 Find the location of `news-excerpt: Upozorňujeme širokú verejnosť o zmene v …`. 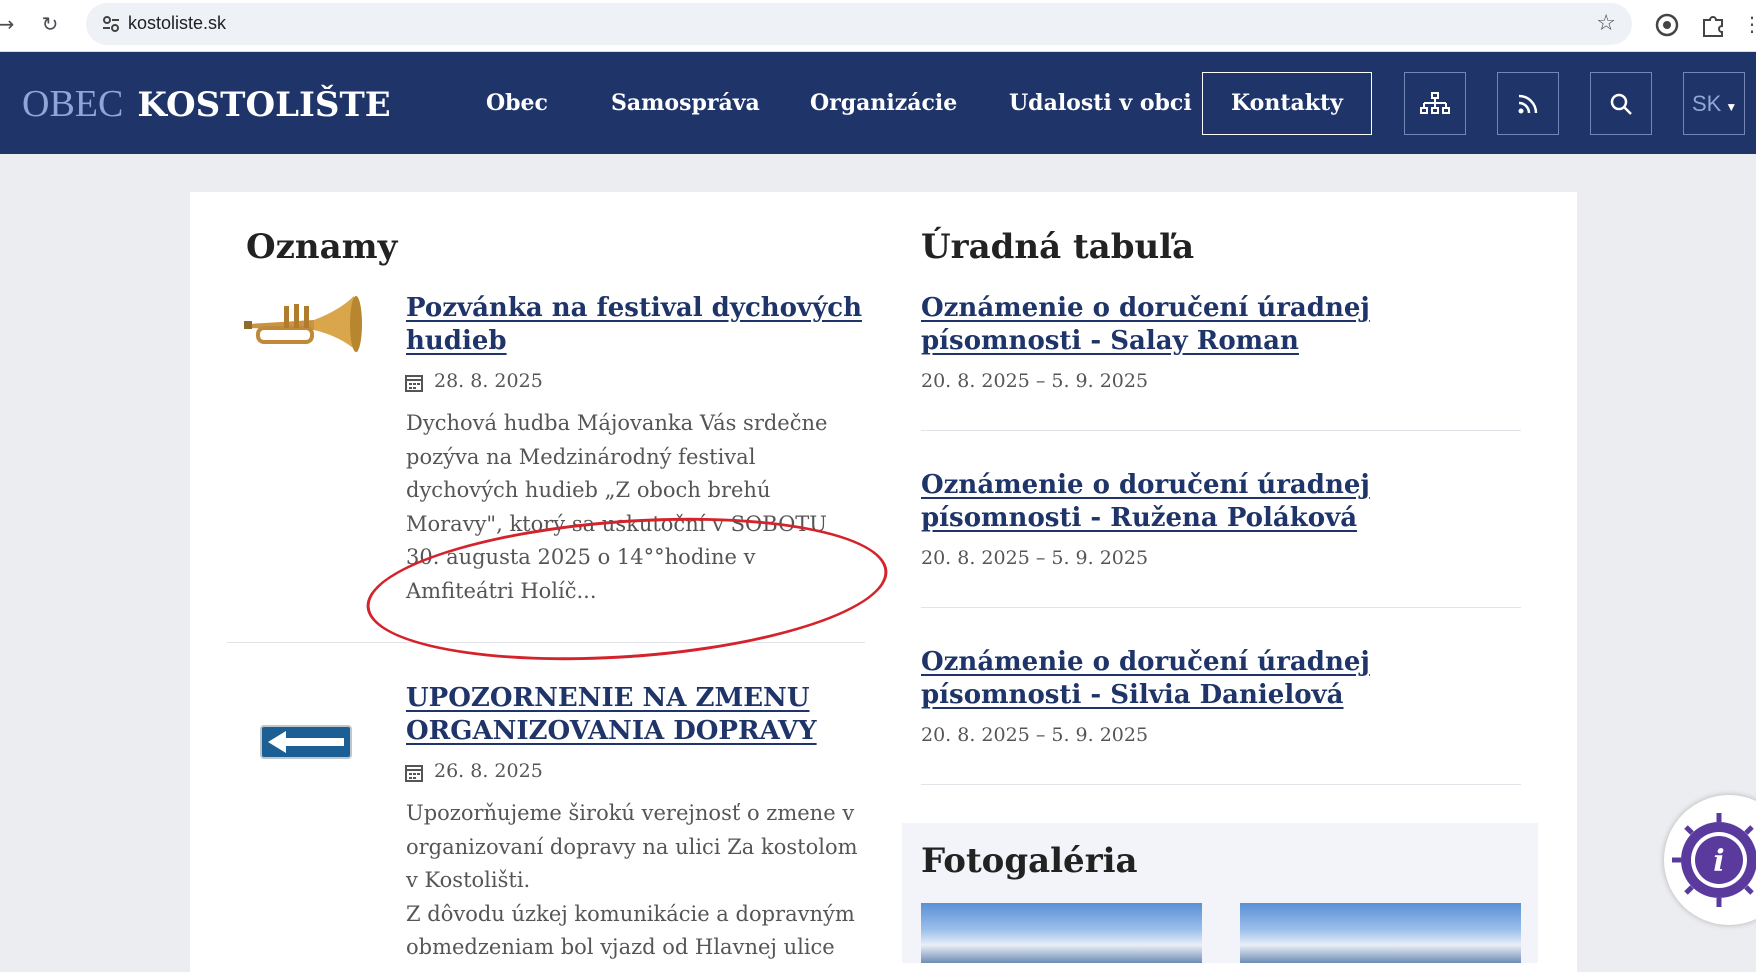

news-excerpt: Upozorňujeme širokú verejnosť o zmene v … is located at coordinates (632, 880).